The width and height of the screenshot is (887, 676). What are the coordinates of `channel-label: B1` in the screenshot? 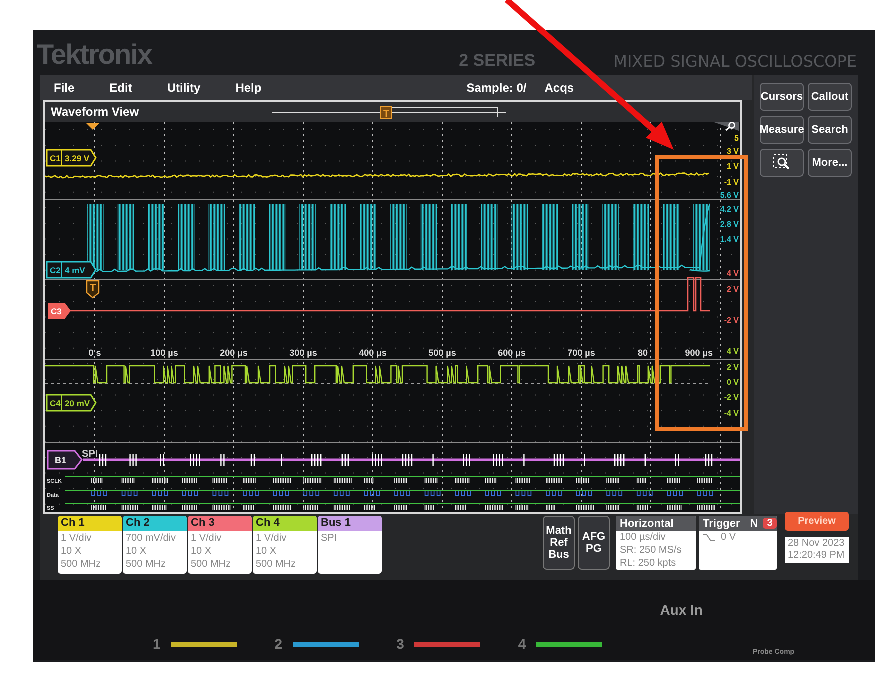 It's located at (65, 460).